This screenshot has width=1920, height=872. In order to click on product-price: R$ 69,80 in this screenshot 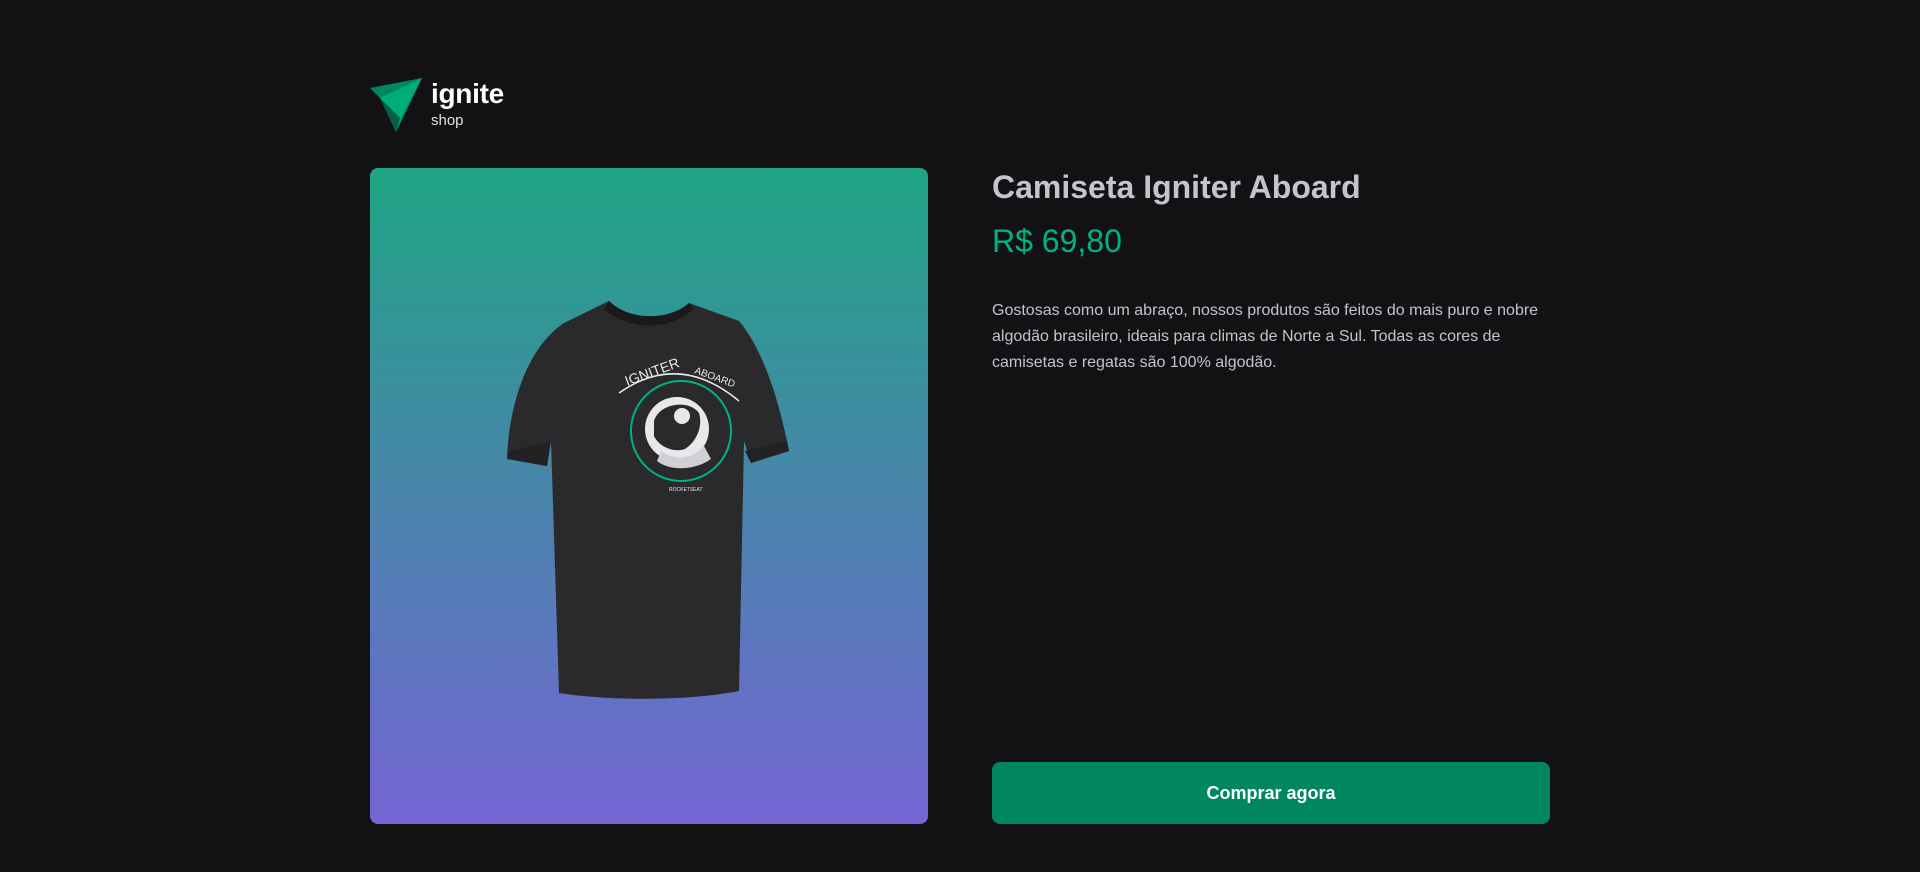, I will do `click(1057, 241)`.